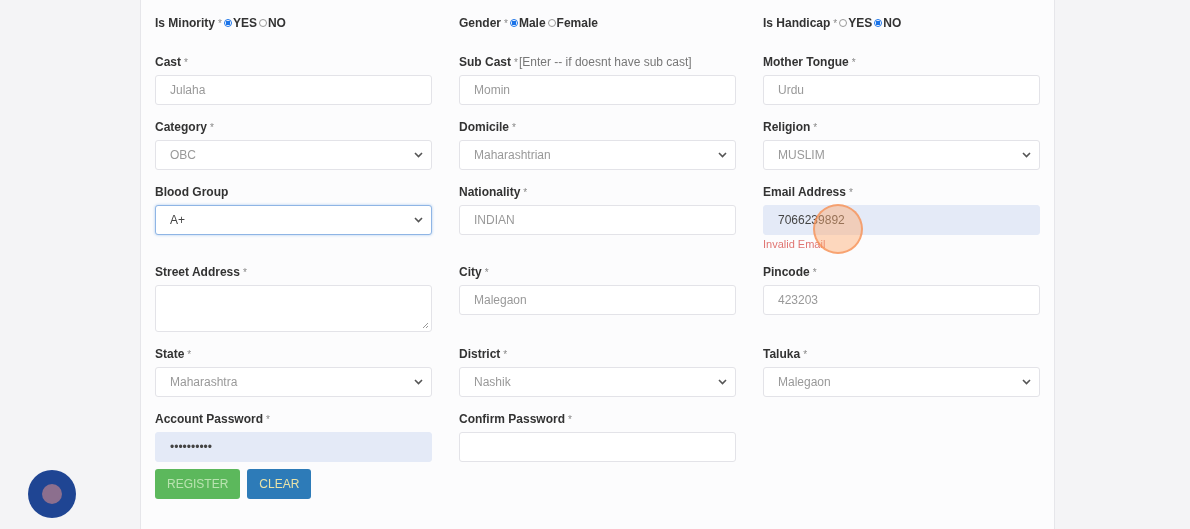 This screenshot has height=529, width=1190. What do you see at coordinates (52, 494) in the screenshot?
I see `floating-action-button` at bounding box center [52, 494].